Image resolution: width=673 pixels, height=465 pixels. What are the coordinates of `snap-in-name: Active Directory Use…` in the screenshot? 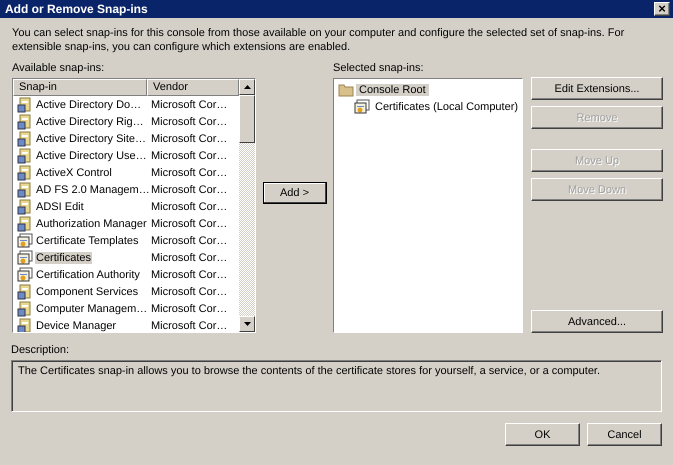 It's located at (91, 156).